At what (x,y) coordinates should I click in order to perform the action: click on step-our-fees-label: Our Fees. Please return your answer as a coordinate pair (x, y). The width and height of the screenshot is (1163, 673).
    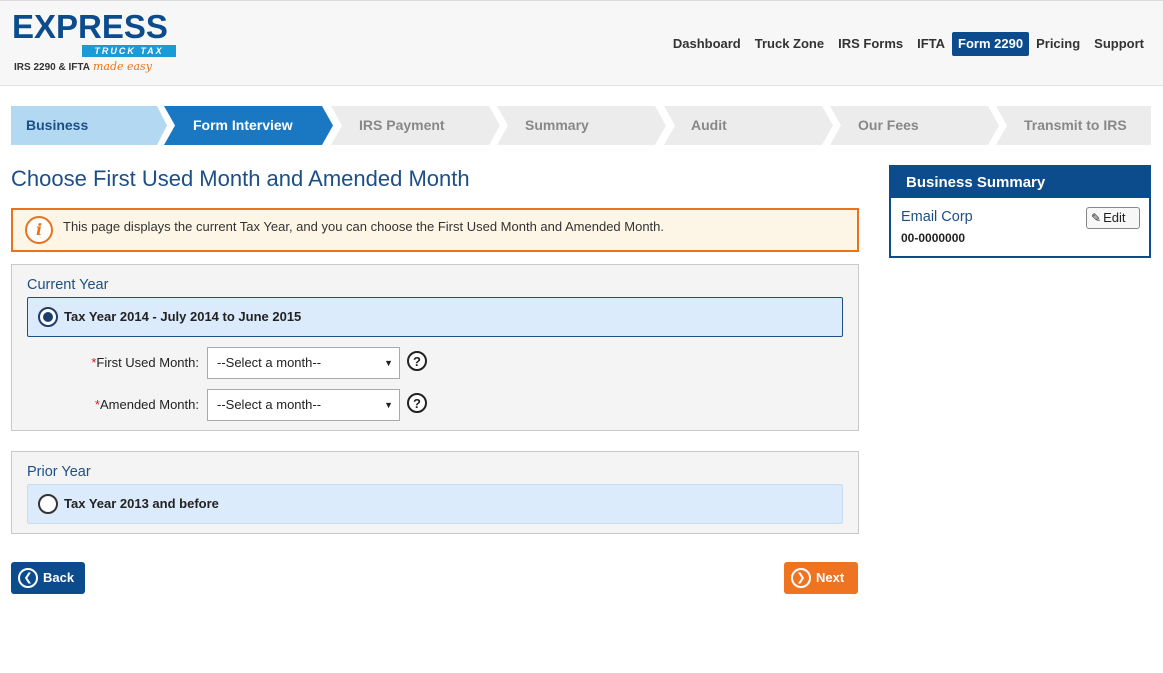
    Looking at the image, I should click on (888, 125).